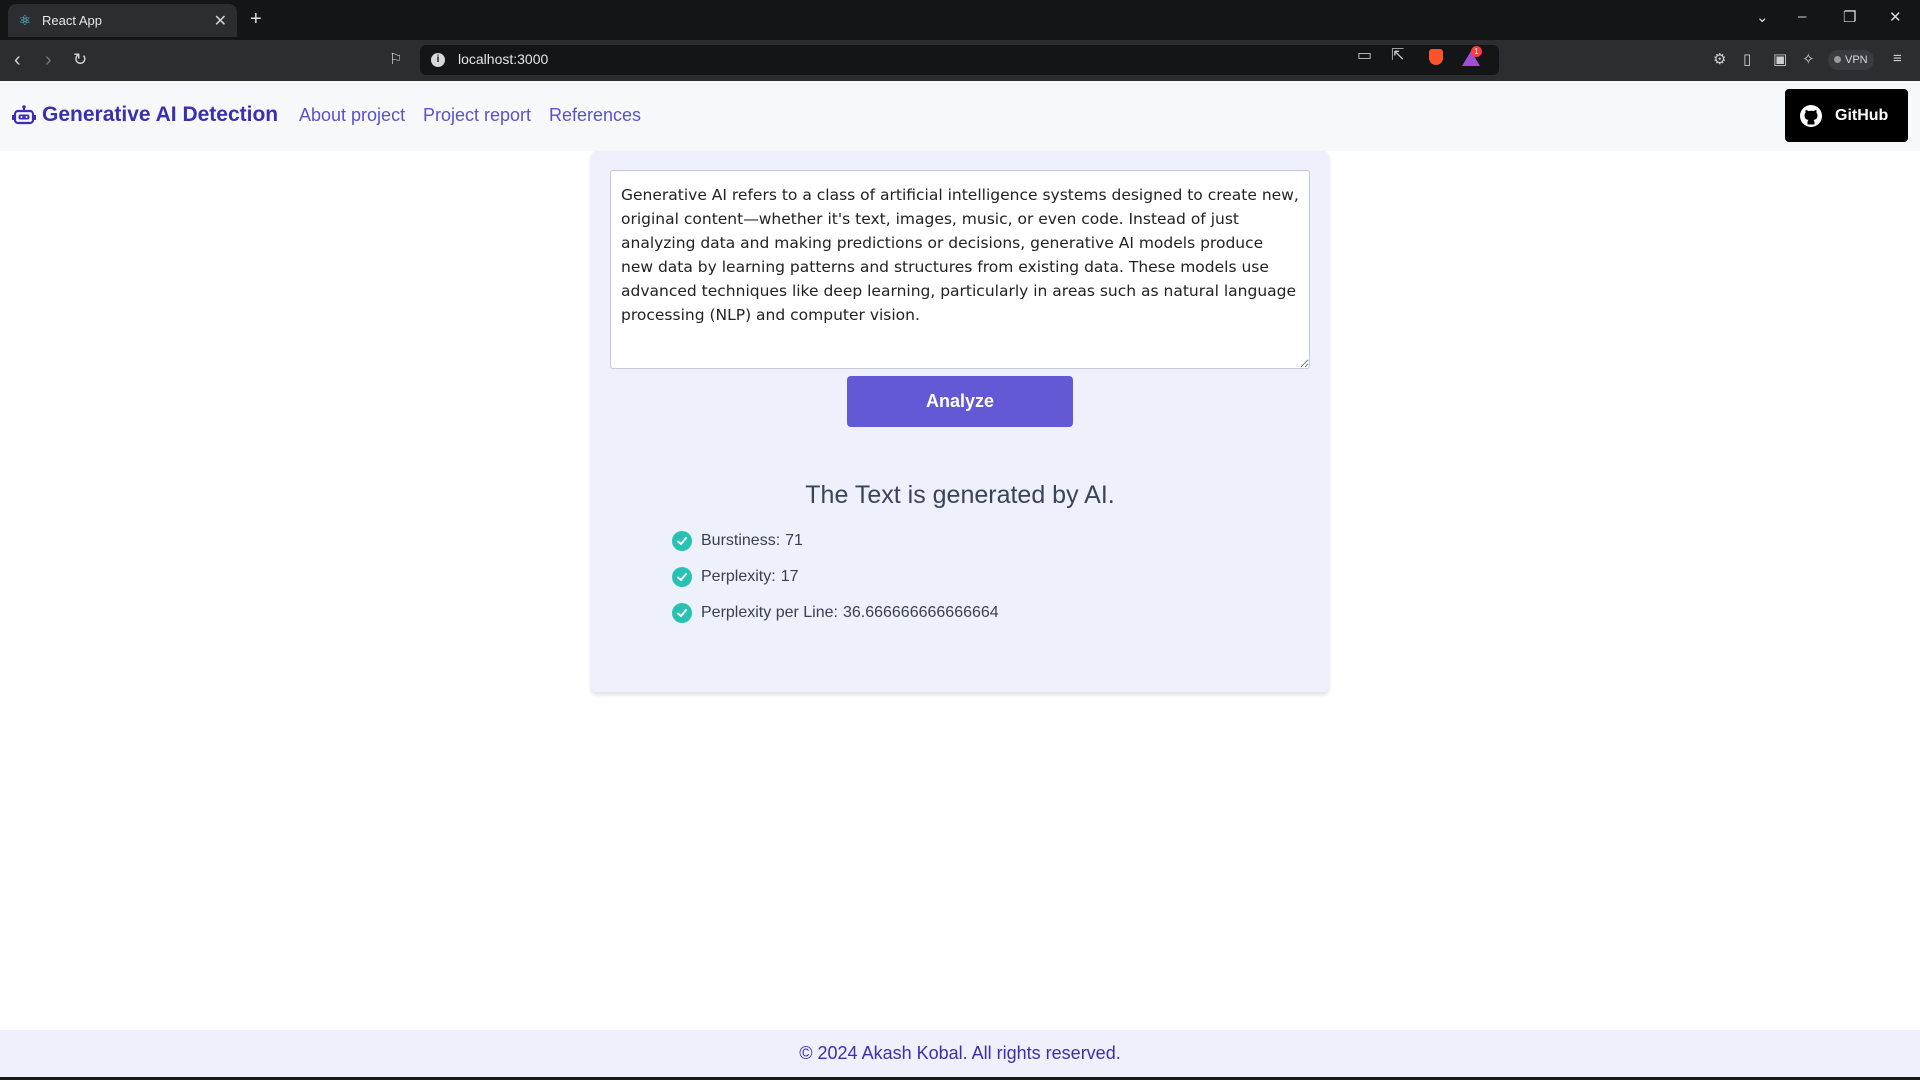  What do you see at coordinates (1762, 17) in the screenshot?
I see `tab-list-chevron-icon: ⌄` at bounding box center [1762, 17].